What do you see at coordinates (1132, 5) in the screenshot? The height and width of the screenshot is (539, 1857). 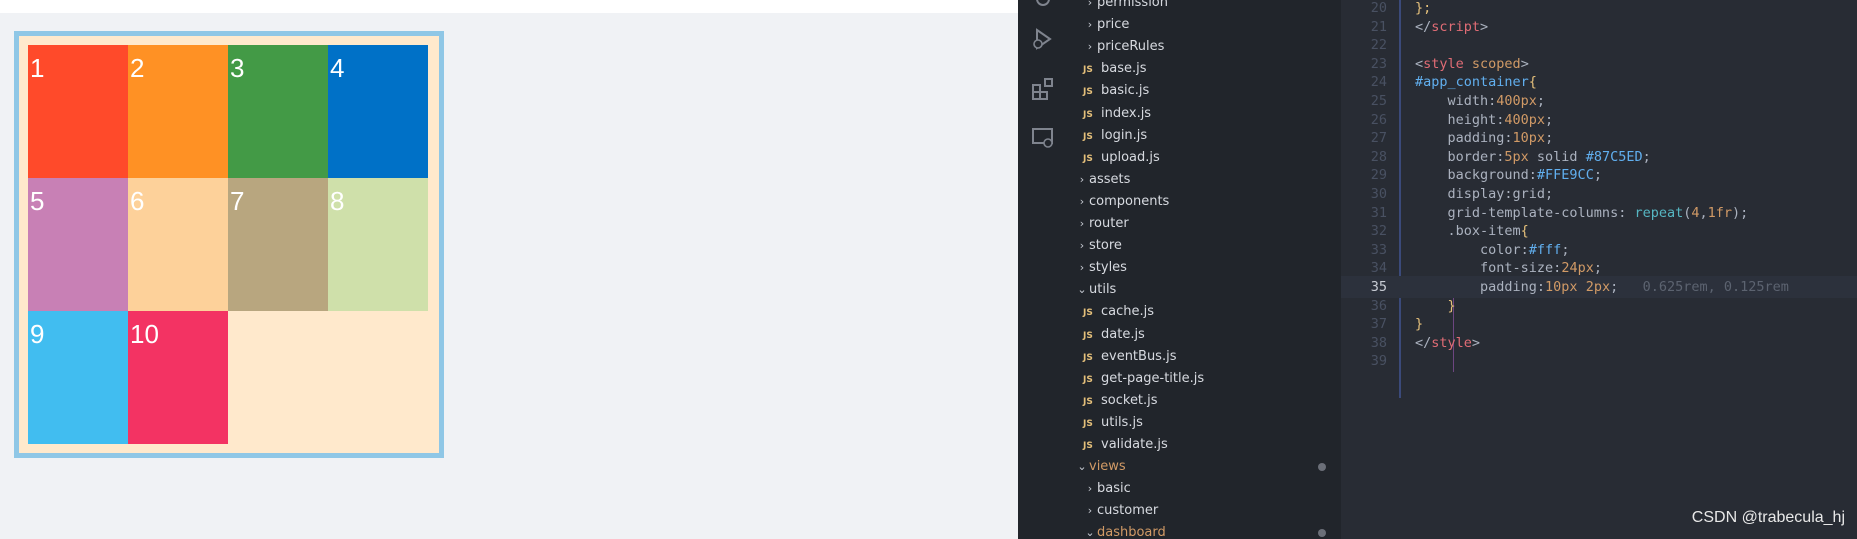 I see `tree-item-label: permission` at bounding box center [1132, 5].